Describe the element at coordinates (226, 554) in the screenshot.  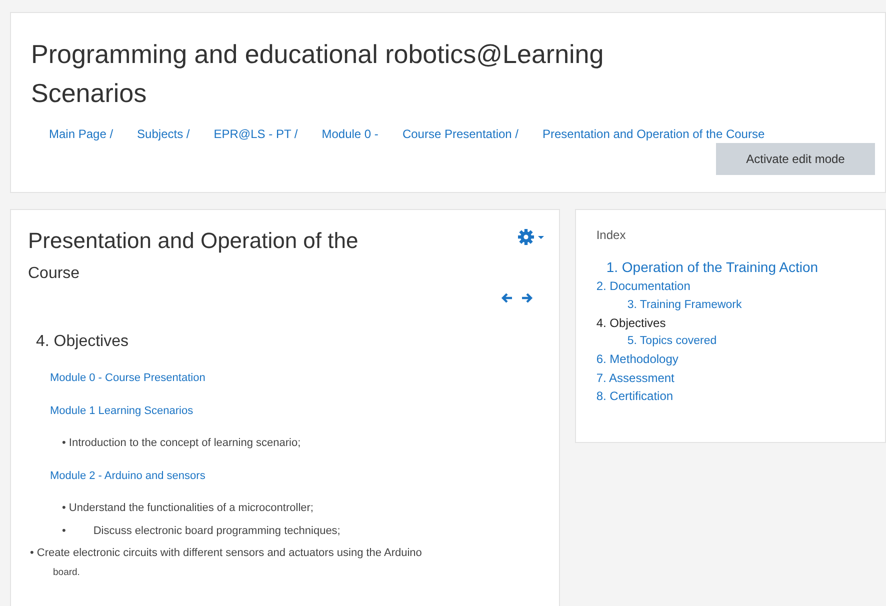
I see `bullet-item: • Create electronic circuits with different sensors and actuators using the Arduino` at that location.